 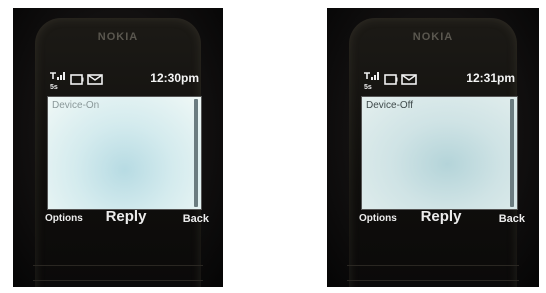 I want to click on message-text: Device-Off, so click(x=390, y=105).